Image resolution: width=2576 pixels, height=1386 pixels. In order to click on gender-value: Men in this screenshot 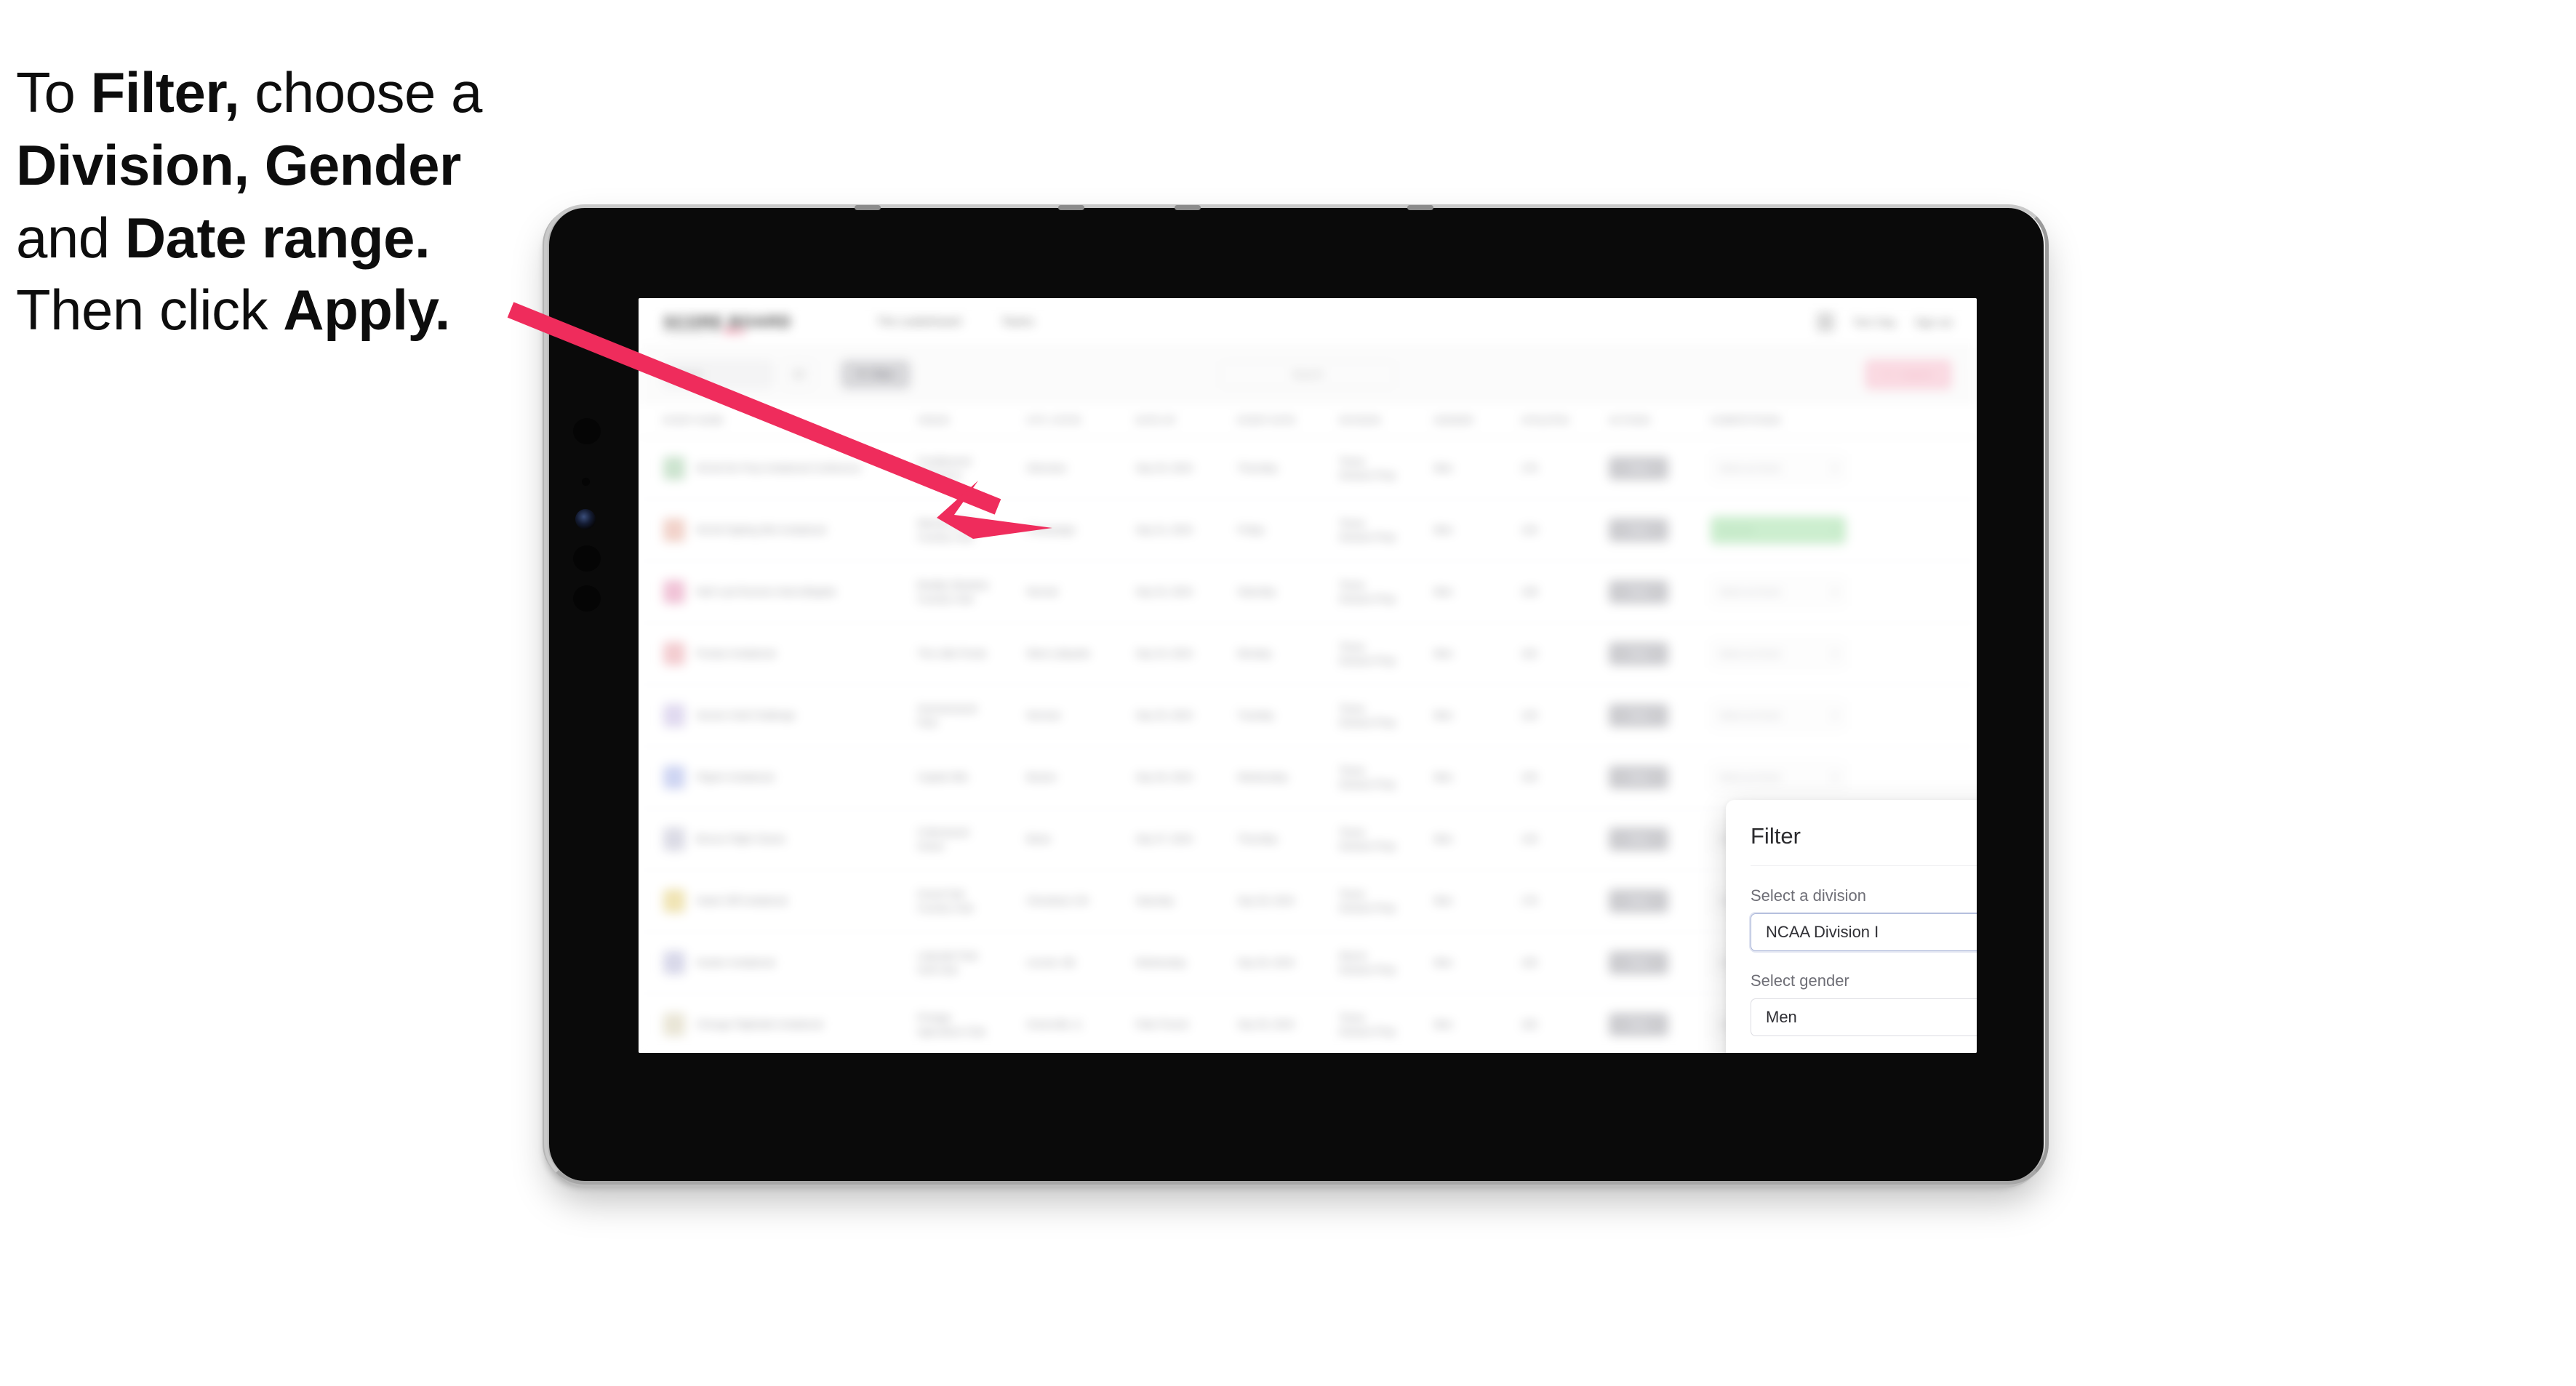, I will do `click(1781, 1017)`.